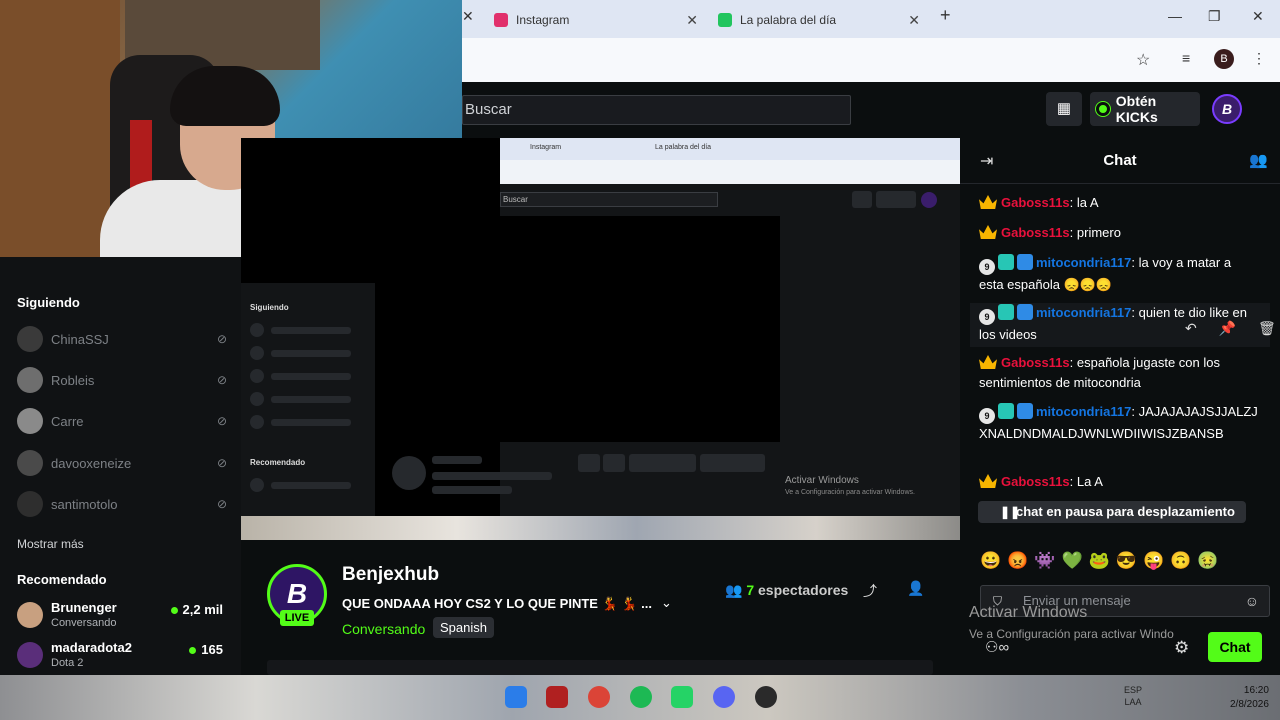 This screenshot has height=720, width=1280. What do you see at coordinates (850, 492) in the screenshot?
I see `nested-watermark-sub: Ve a Configuración para activar Windows.` at bounding box center [850, 492].